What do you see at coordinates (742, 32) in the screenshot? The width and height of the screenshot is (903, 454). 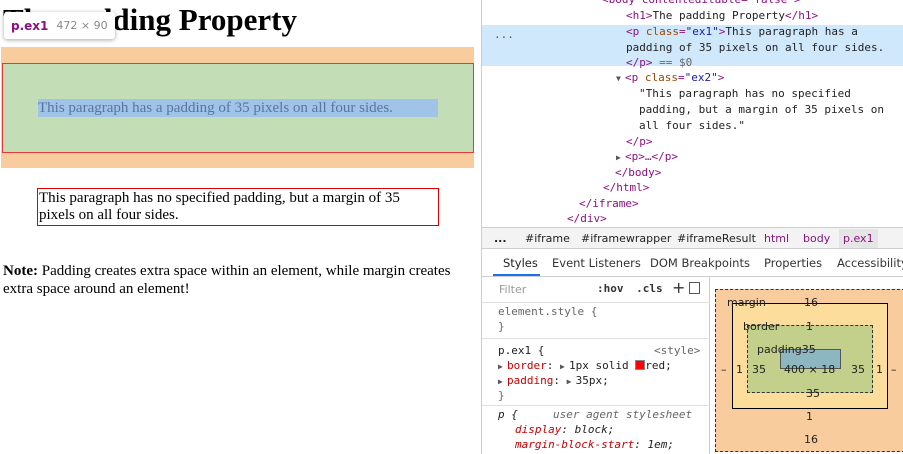 I see `dom-p-ex1-line: <p class="ex1">This paragraph has a` at bounding box center [742, 32].